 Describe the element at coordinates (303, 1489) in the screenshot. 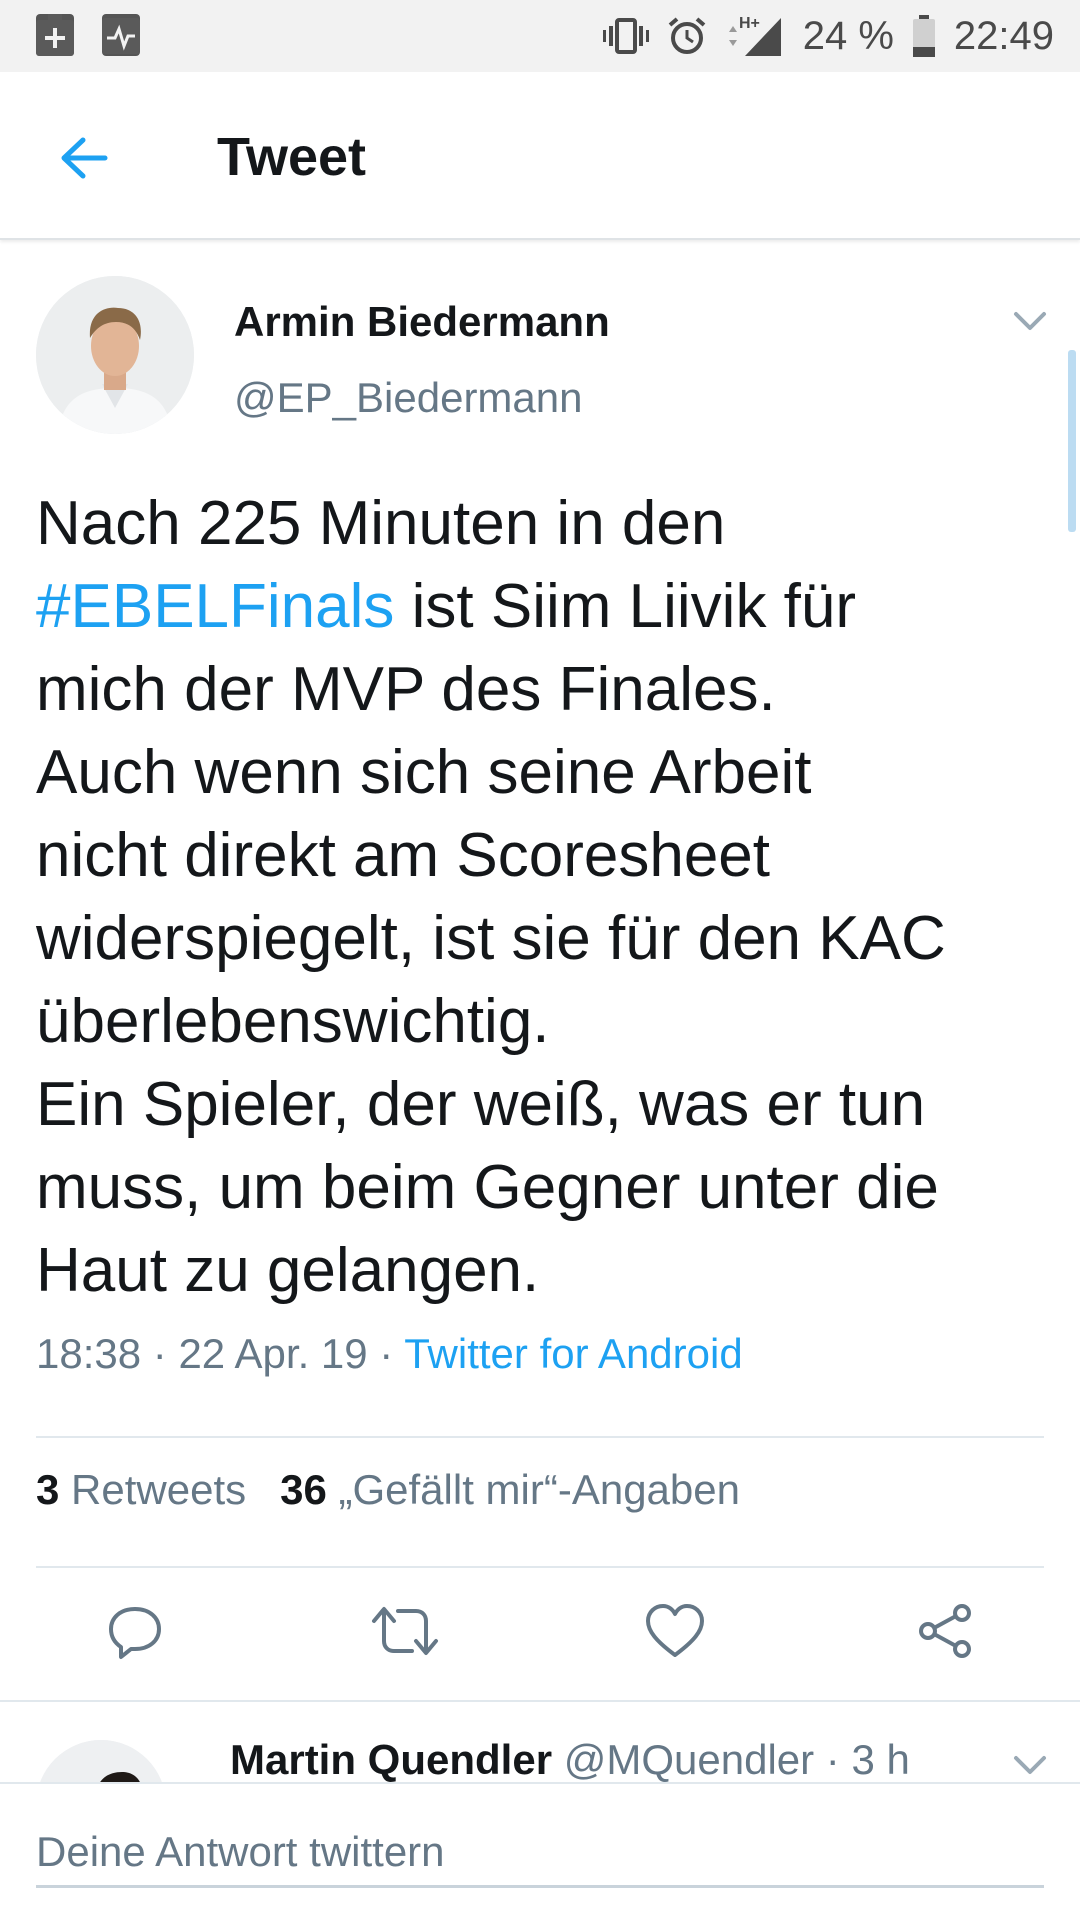

I see `likes-count: 36` at that location.